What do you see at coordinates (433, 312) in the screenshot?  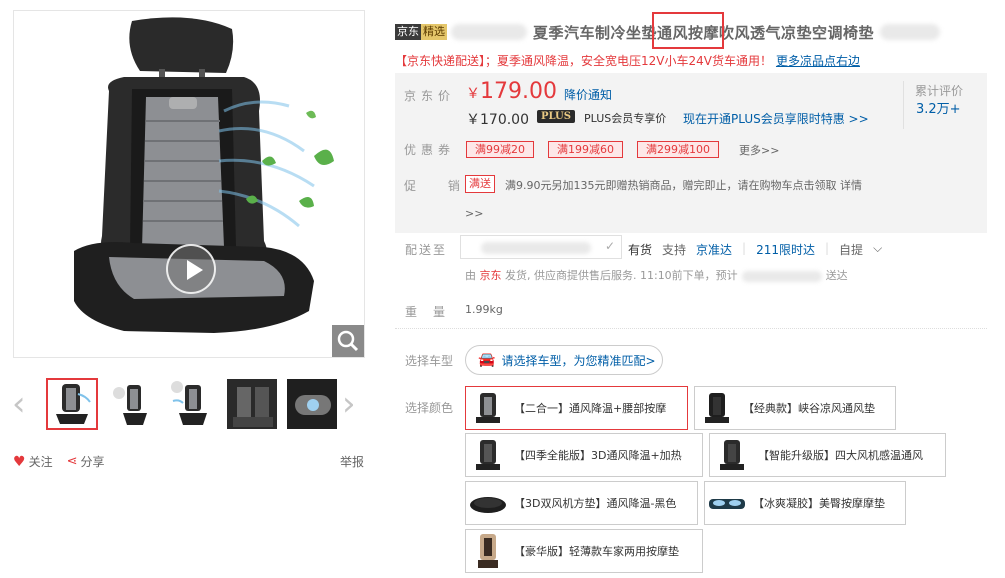 I see `weight-label: 重量` at bounding box center [433, 312].